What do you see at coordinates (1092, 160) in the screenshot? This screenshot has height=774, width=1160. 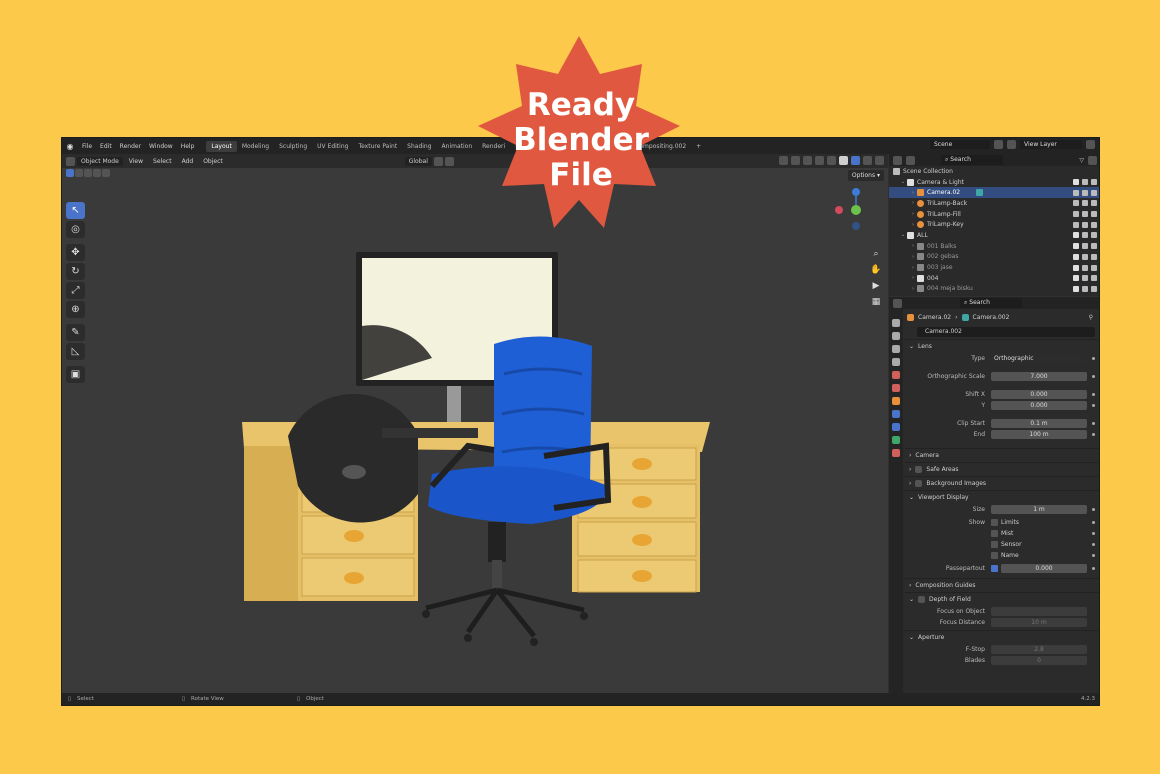 I see `new-collection-icon` at bounding box center [1092, 160].